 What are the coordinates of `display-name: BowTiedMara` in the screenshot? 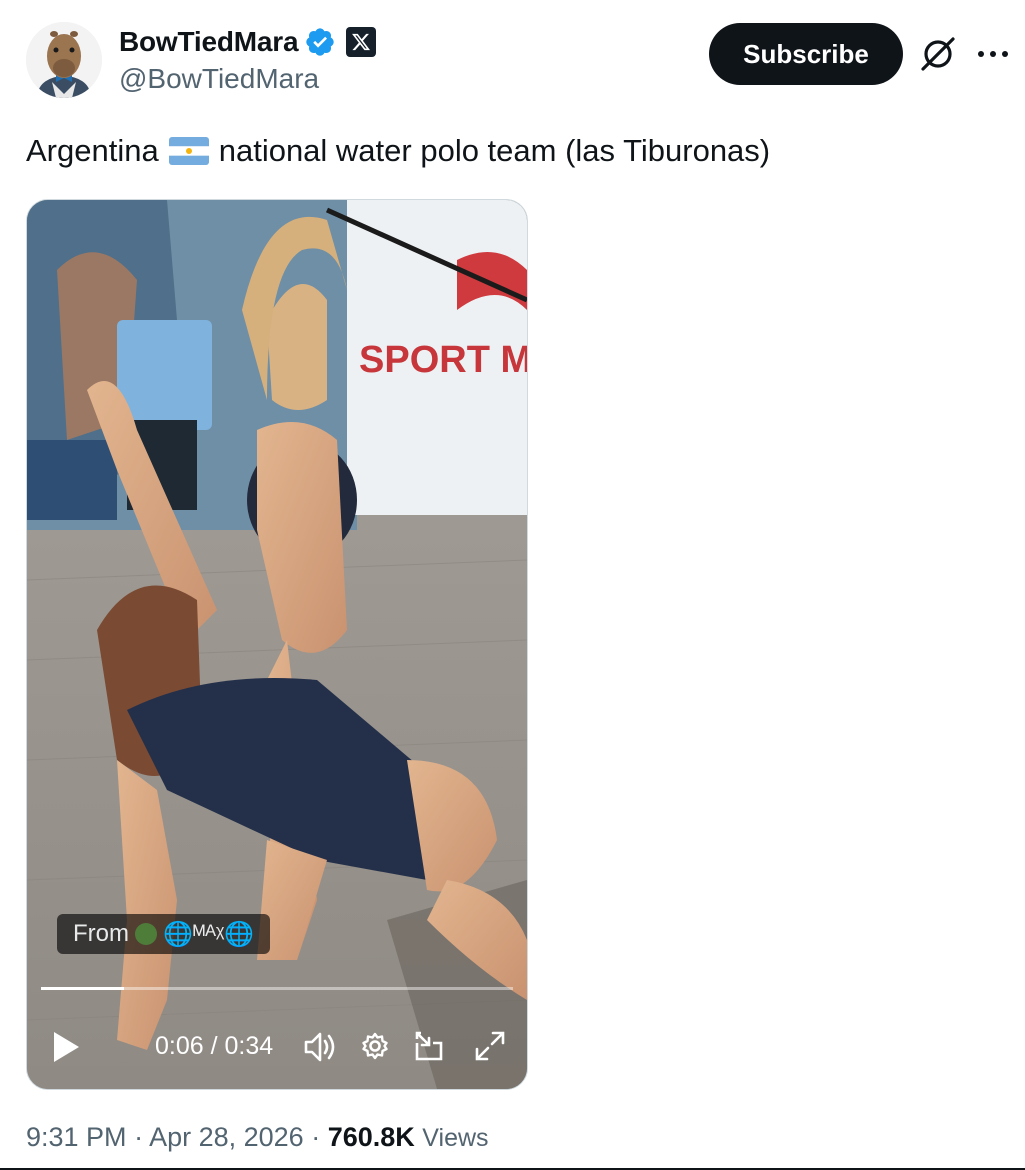 It's located at (209, 42).